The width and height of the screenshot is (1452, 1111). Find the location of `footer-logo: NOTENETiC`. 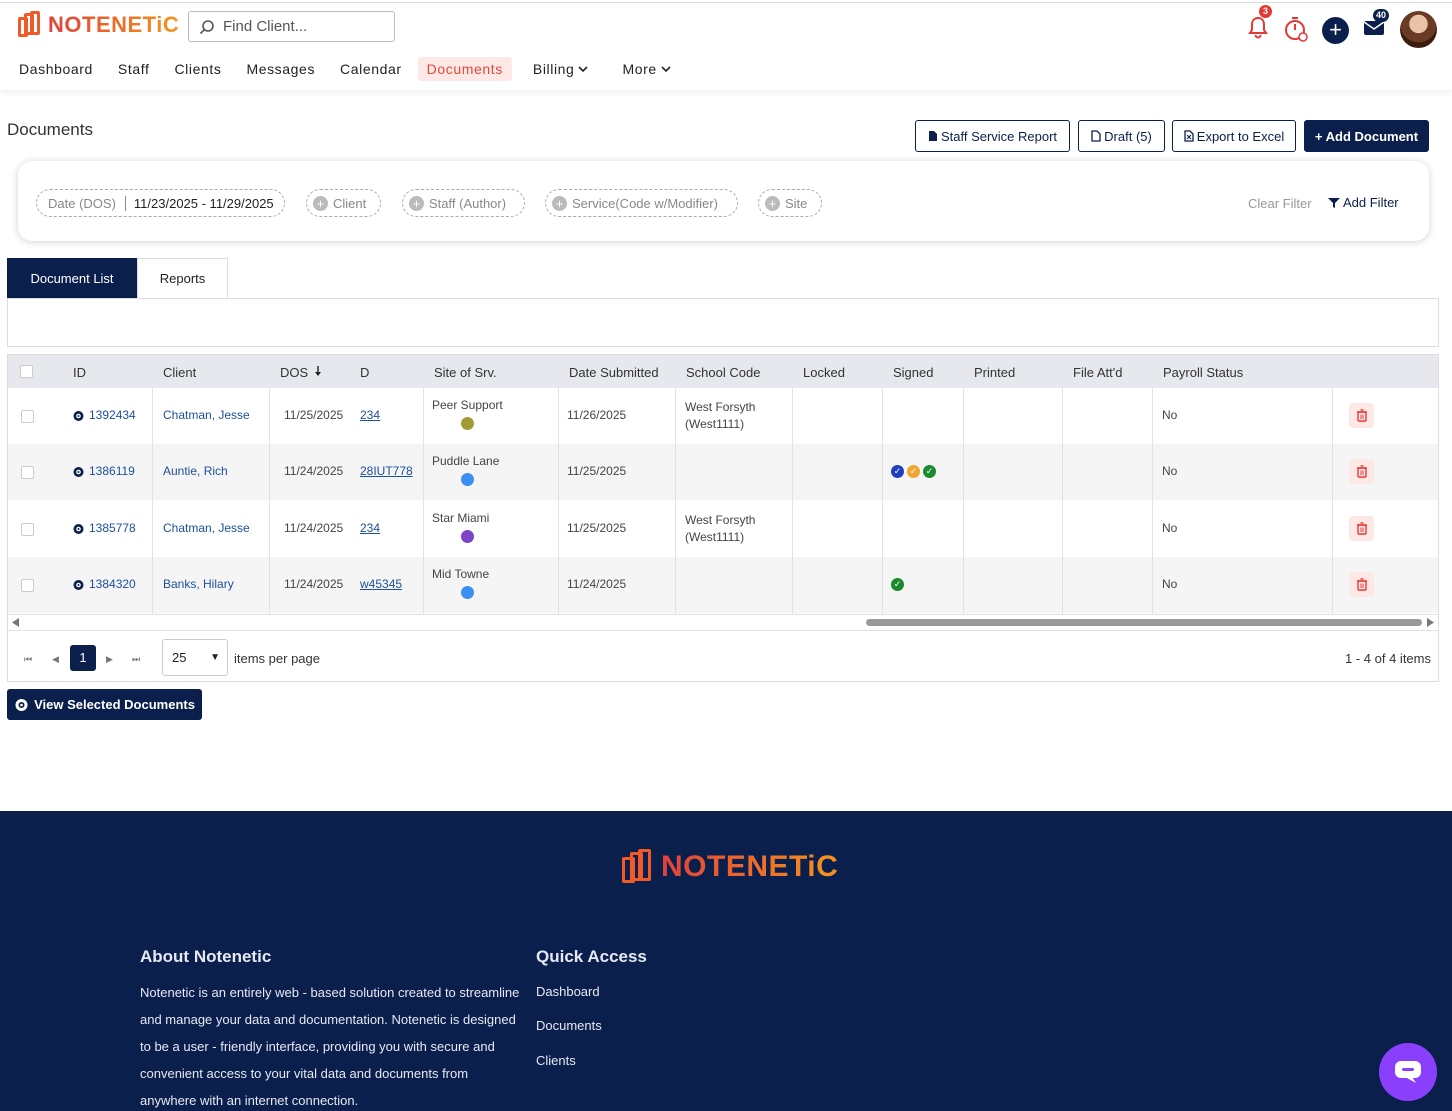

footer-logo: NOTENETiC is located at coordinates (730, 867).